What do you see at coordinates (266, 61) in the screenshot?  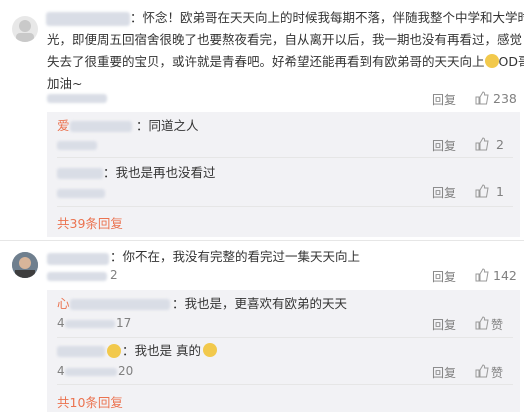 I see `comment-text-segment: 失去了很重要的宝贝，或许就是青春吧。好希望还能再看到有欧弟哥的天天向上` at bounding box center [266, 61].